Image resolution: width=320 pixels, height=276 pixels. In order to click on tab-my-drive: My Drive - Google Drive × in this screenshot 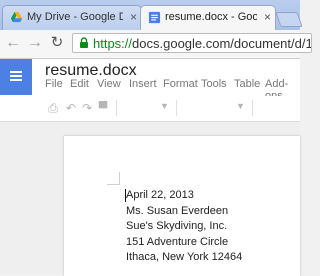, I will do `click(72, 17)`.